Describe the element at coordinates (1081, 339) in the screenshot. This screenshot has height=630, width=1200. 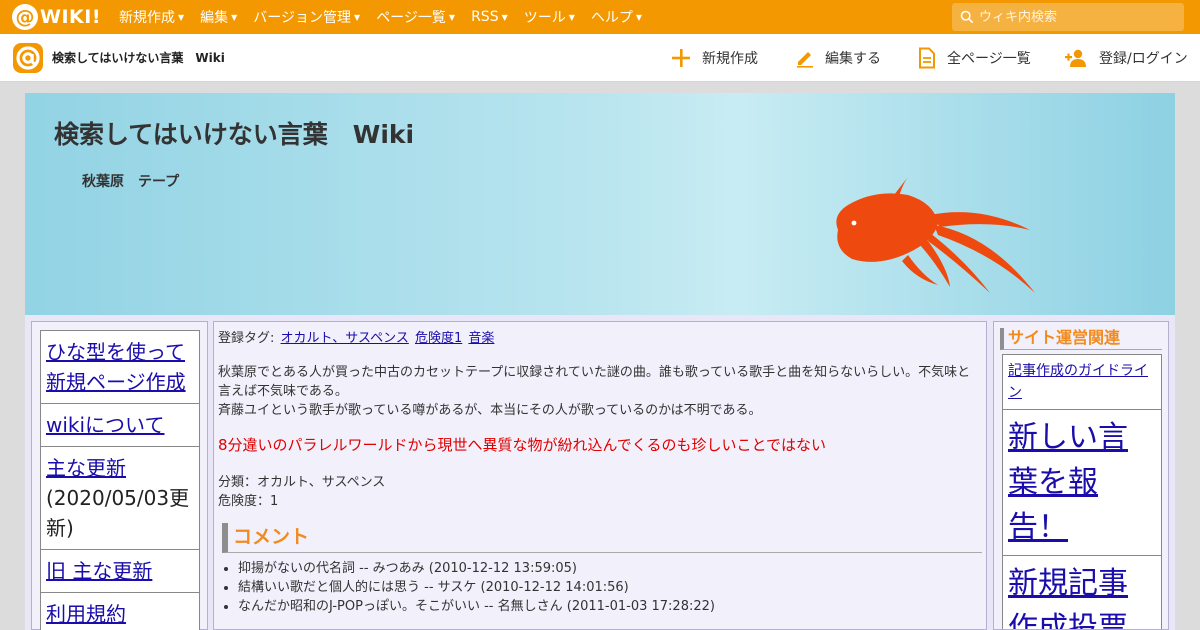
I see `site-admin-heading: サイト運営関連` at that location.